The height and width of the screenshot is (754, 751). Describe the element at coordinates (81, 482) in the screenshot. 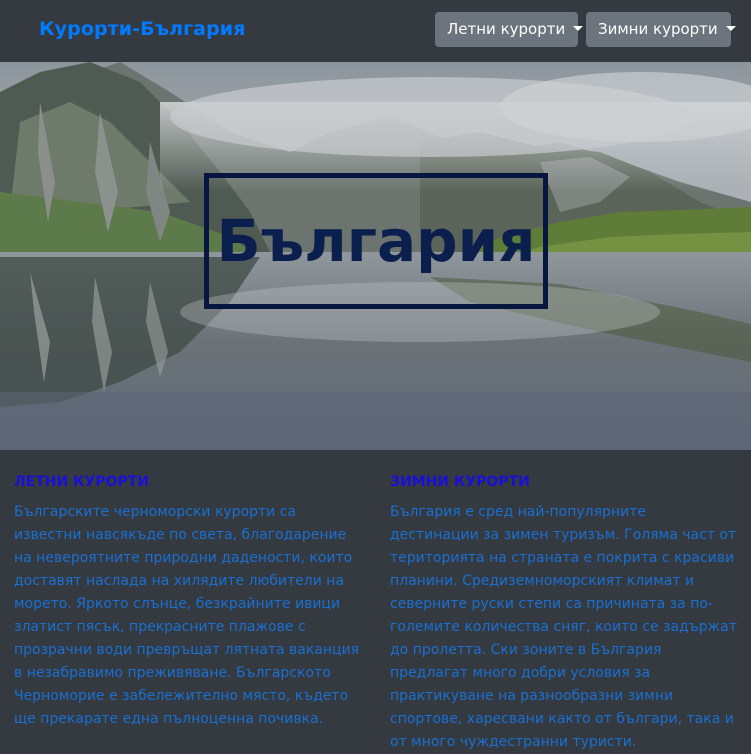

I see `summer-resorts-heading: ЛЕТНИ КУРОРТИ` at that location.